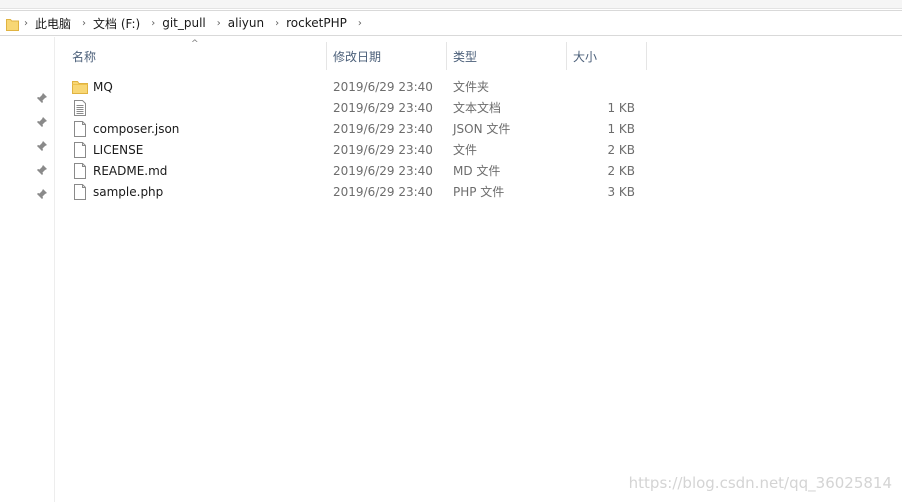 This screenshot has height=502, width=902. What do you see at coordinates (84, 57) in the screenshot?
I see `column-header-name-label: 名称` at bounding box center [84, 57].